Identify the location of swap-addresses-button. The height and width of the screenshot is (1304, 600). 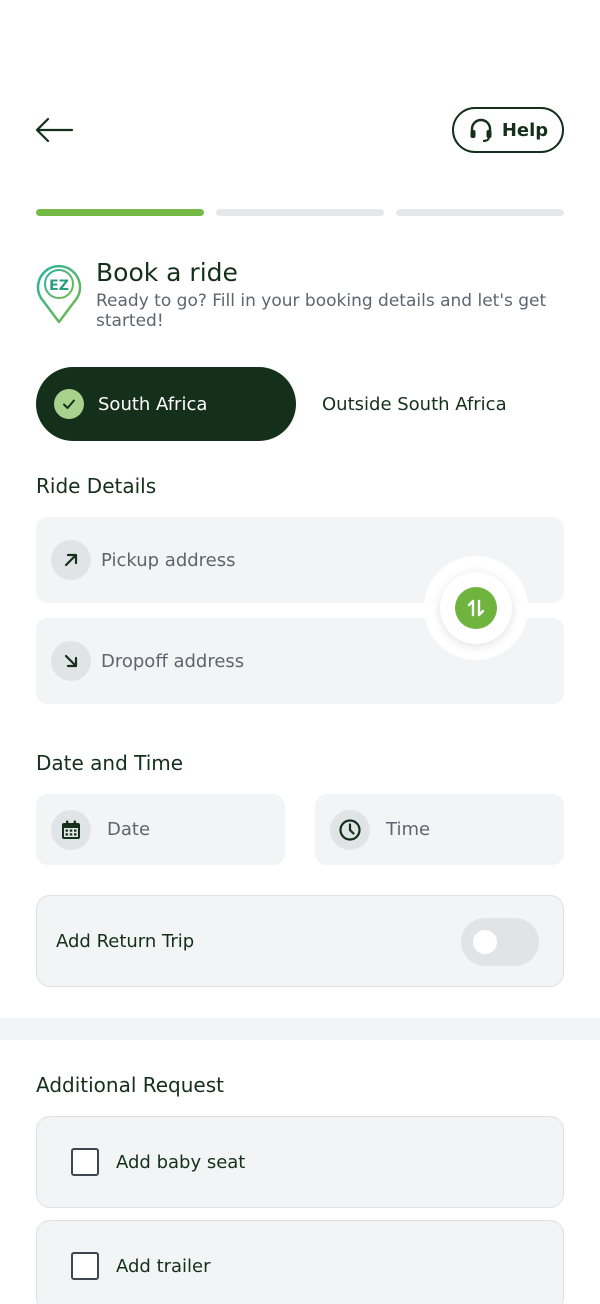
(476, 608).